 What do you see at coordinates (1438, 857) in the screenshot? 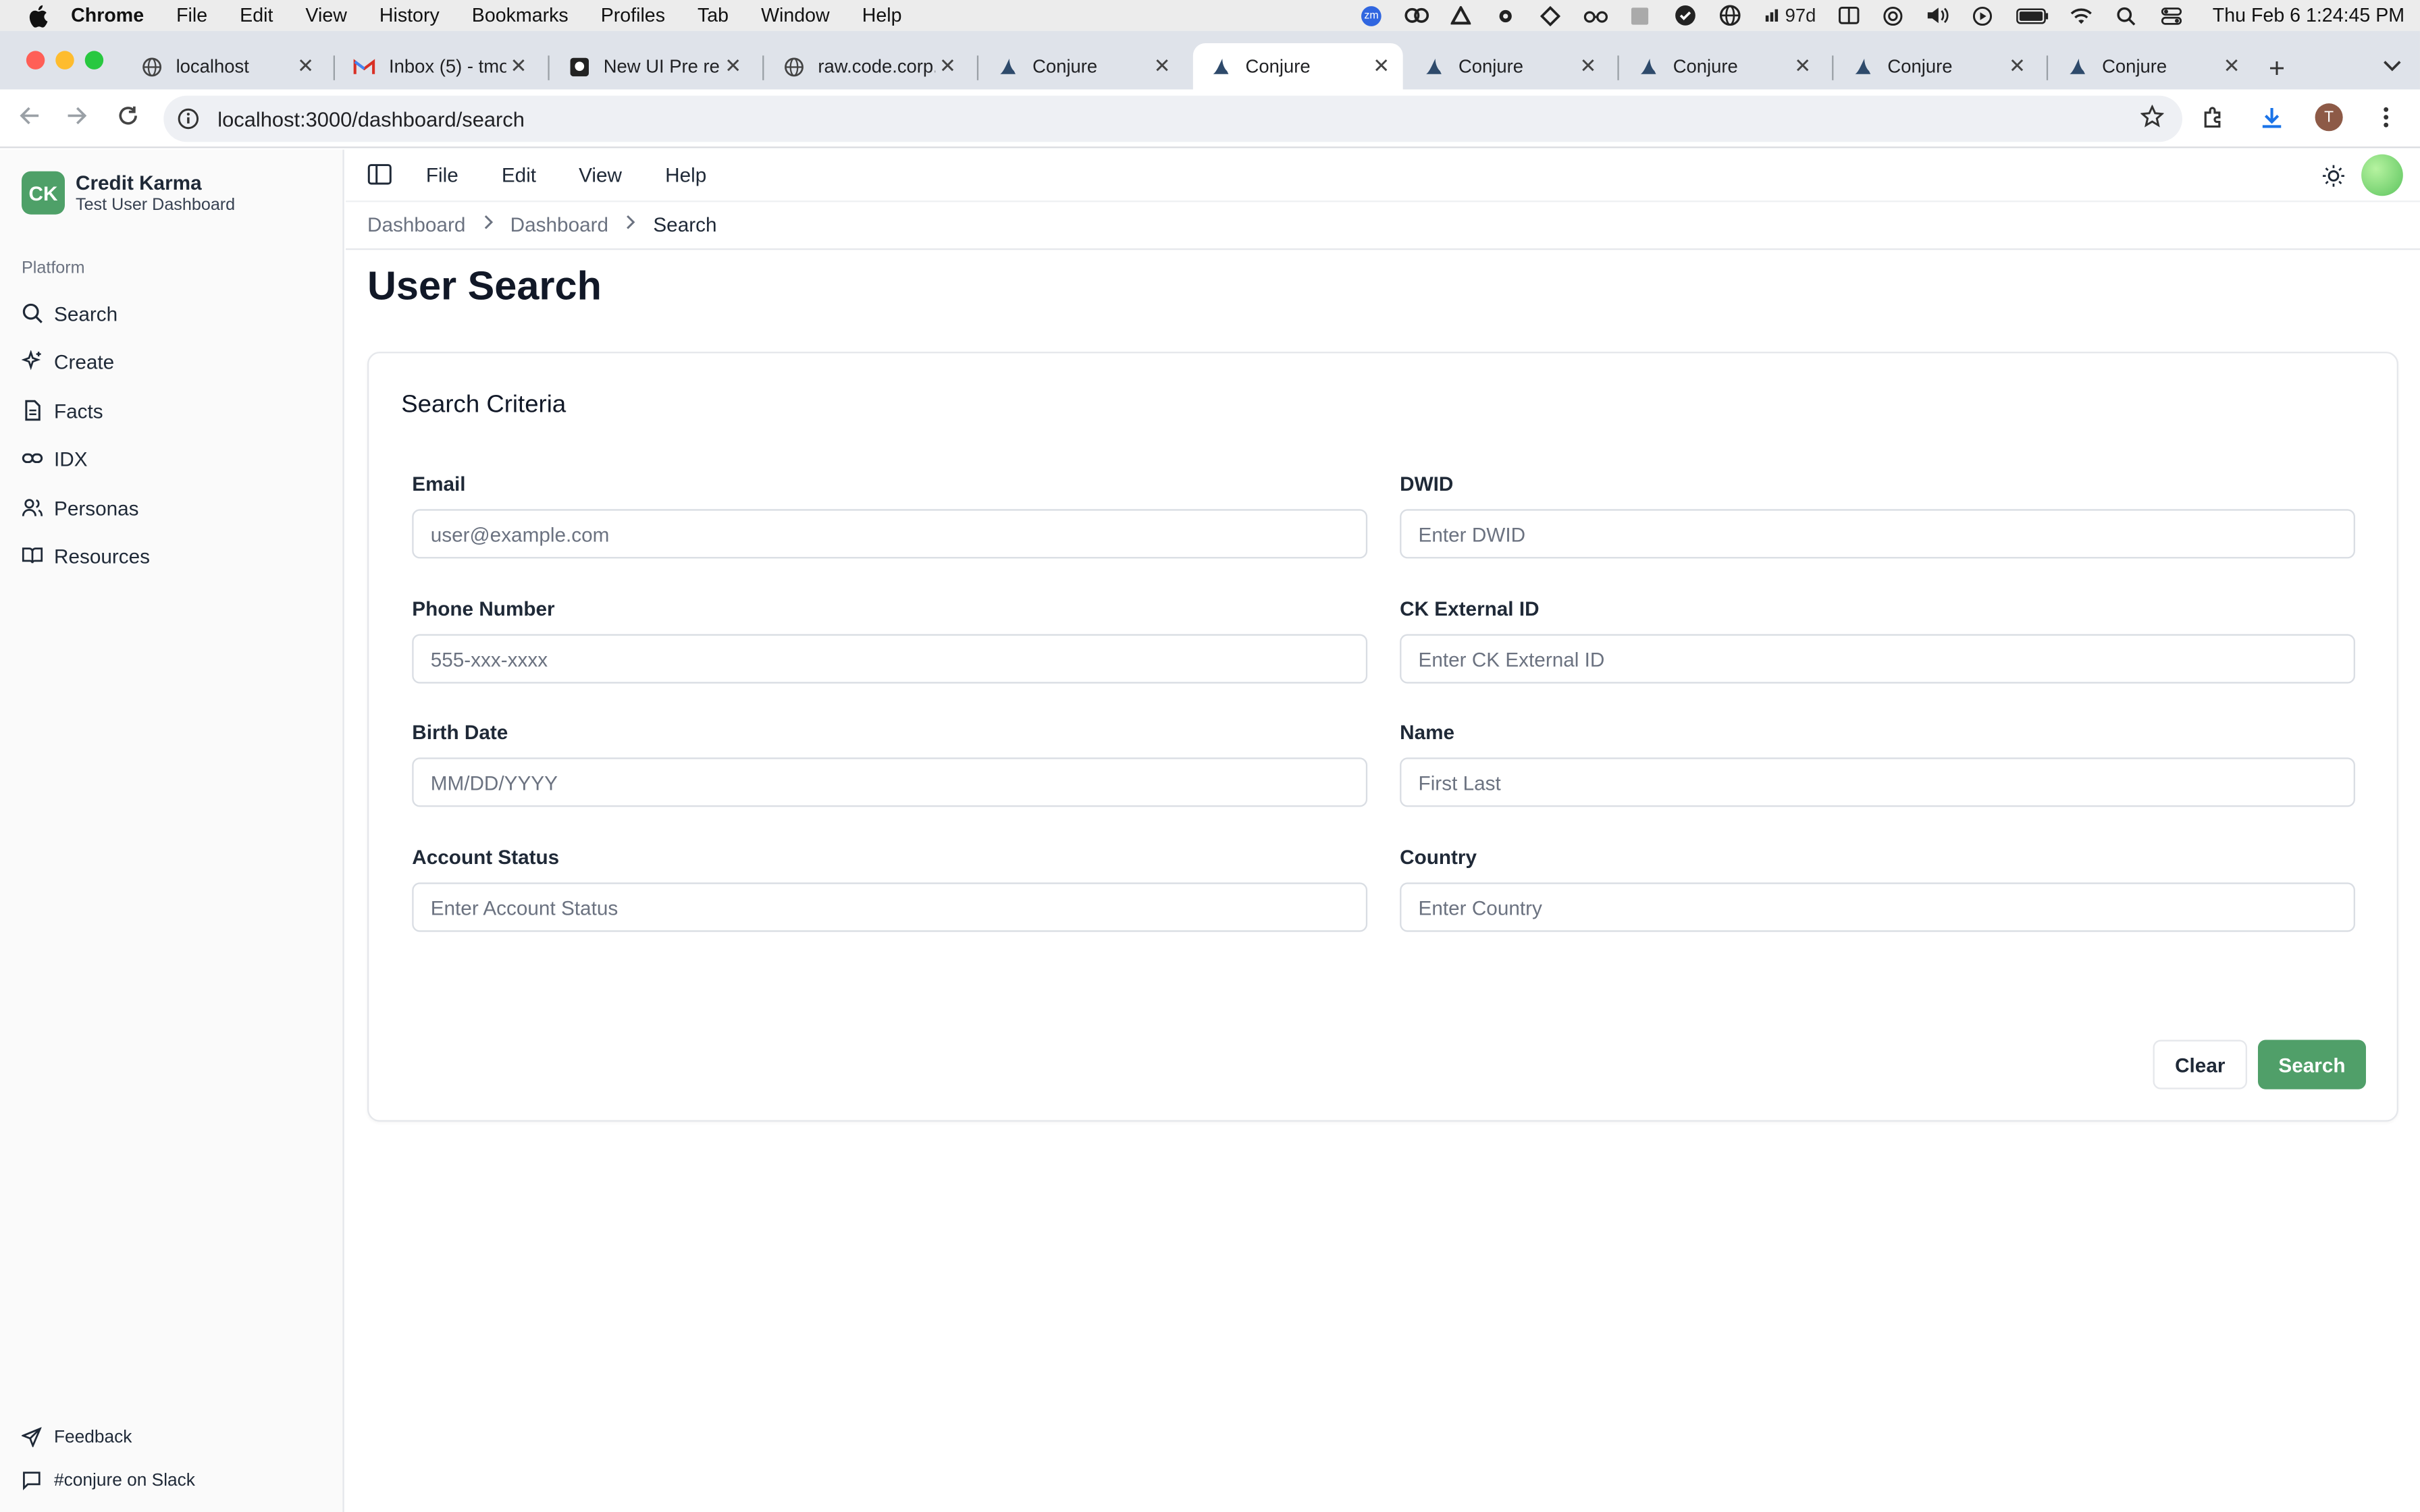
I see `country-label: Country` at bounding box center [1438, 857].